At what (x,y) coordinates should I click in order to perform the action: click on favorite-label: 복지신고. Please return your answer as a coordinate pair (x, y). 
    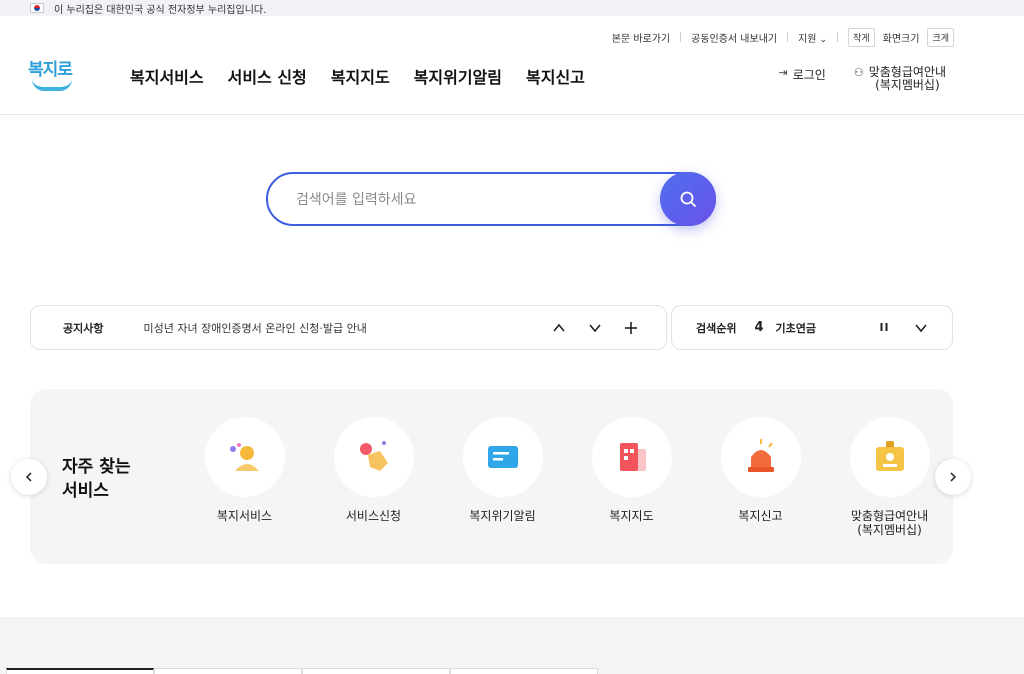
    Looking at the image, I should click on (760, 516).